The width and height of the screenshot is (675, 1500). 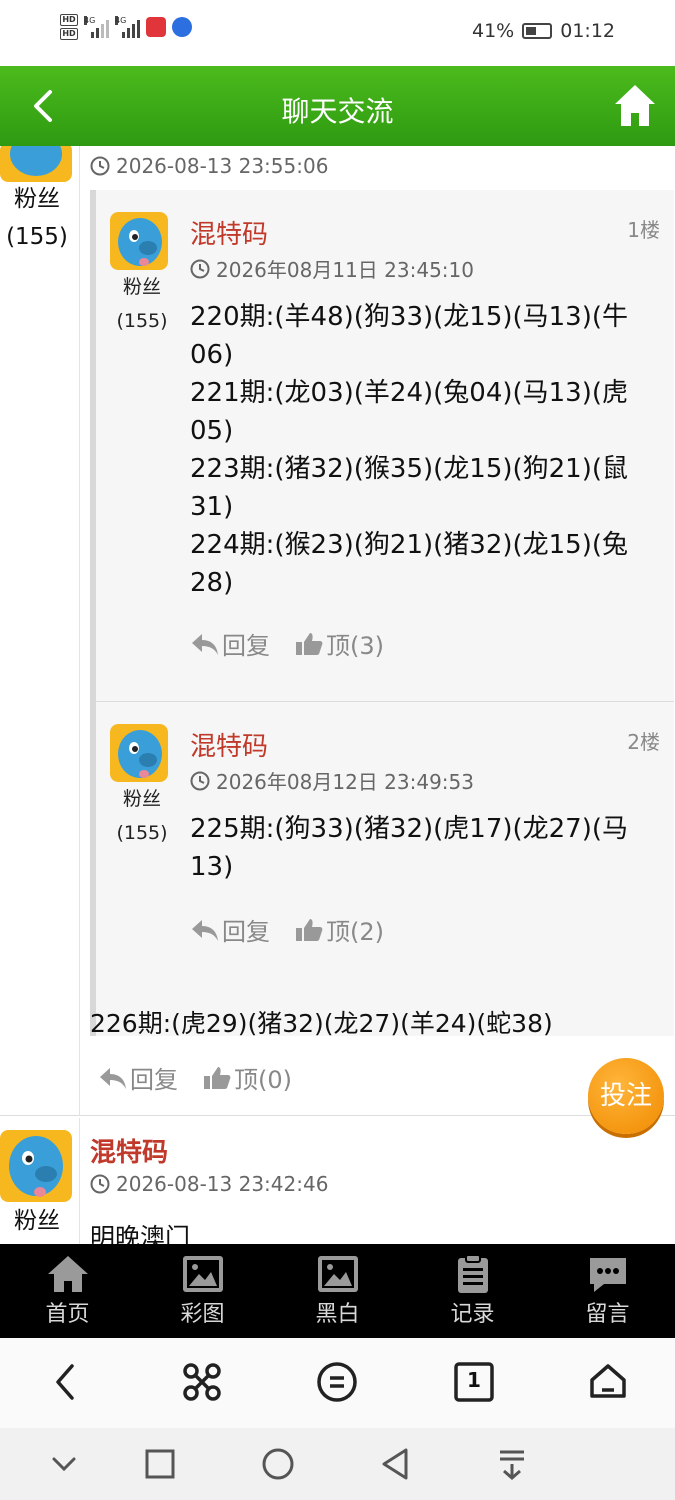 I want to click on like-button: 顶(3), so click(x=339, y=643).